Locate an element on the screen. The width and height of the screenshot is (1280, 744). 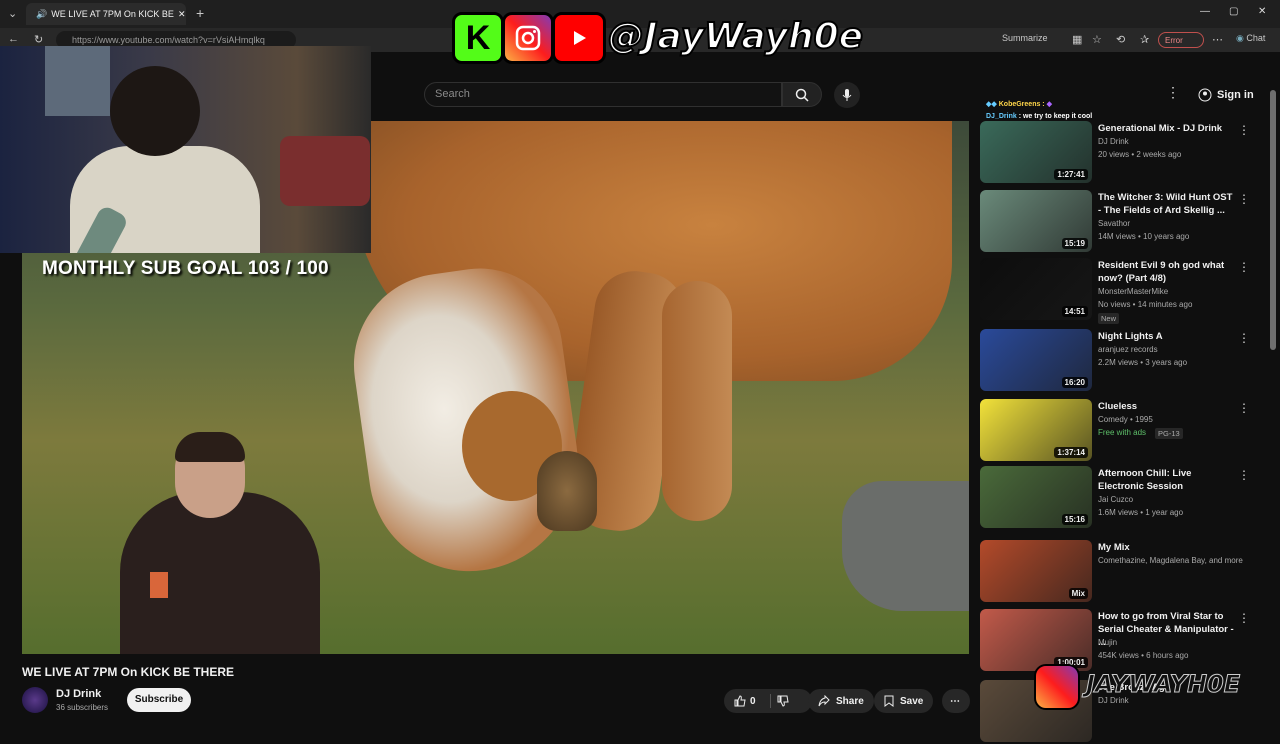
window-close-icon: ✕ is located at coordinates (1262, 11).